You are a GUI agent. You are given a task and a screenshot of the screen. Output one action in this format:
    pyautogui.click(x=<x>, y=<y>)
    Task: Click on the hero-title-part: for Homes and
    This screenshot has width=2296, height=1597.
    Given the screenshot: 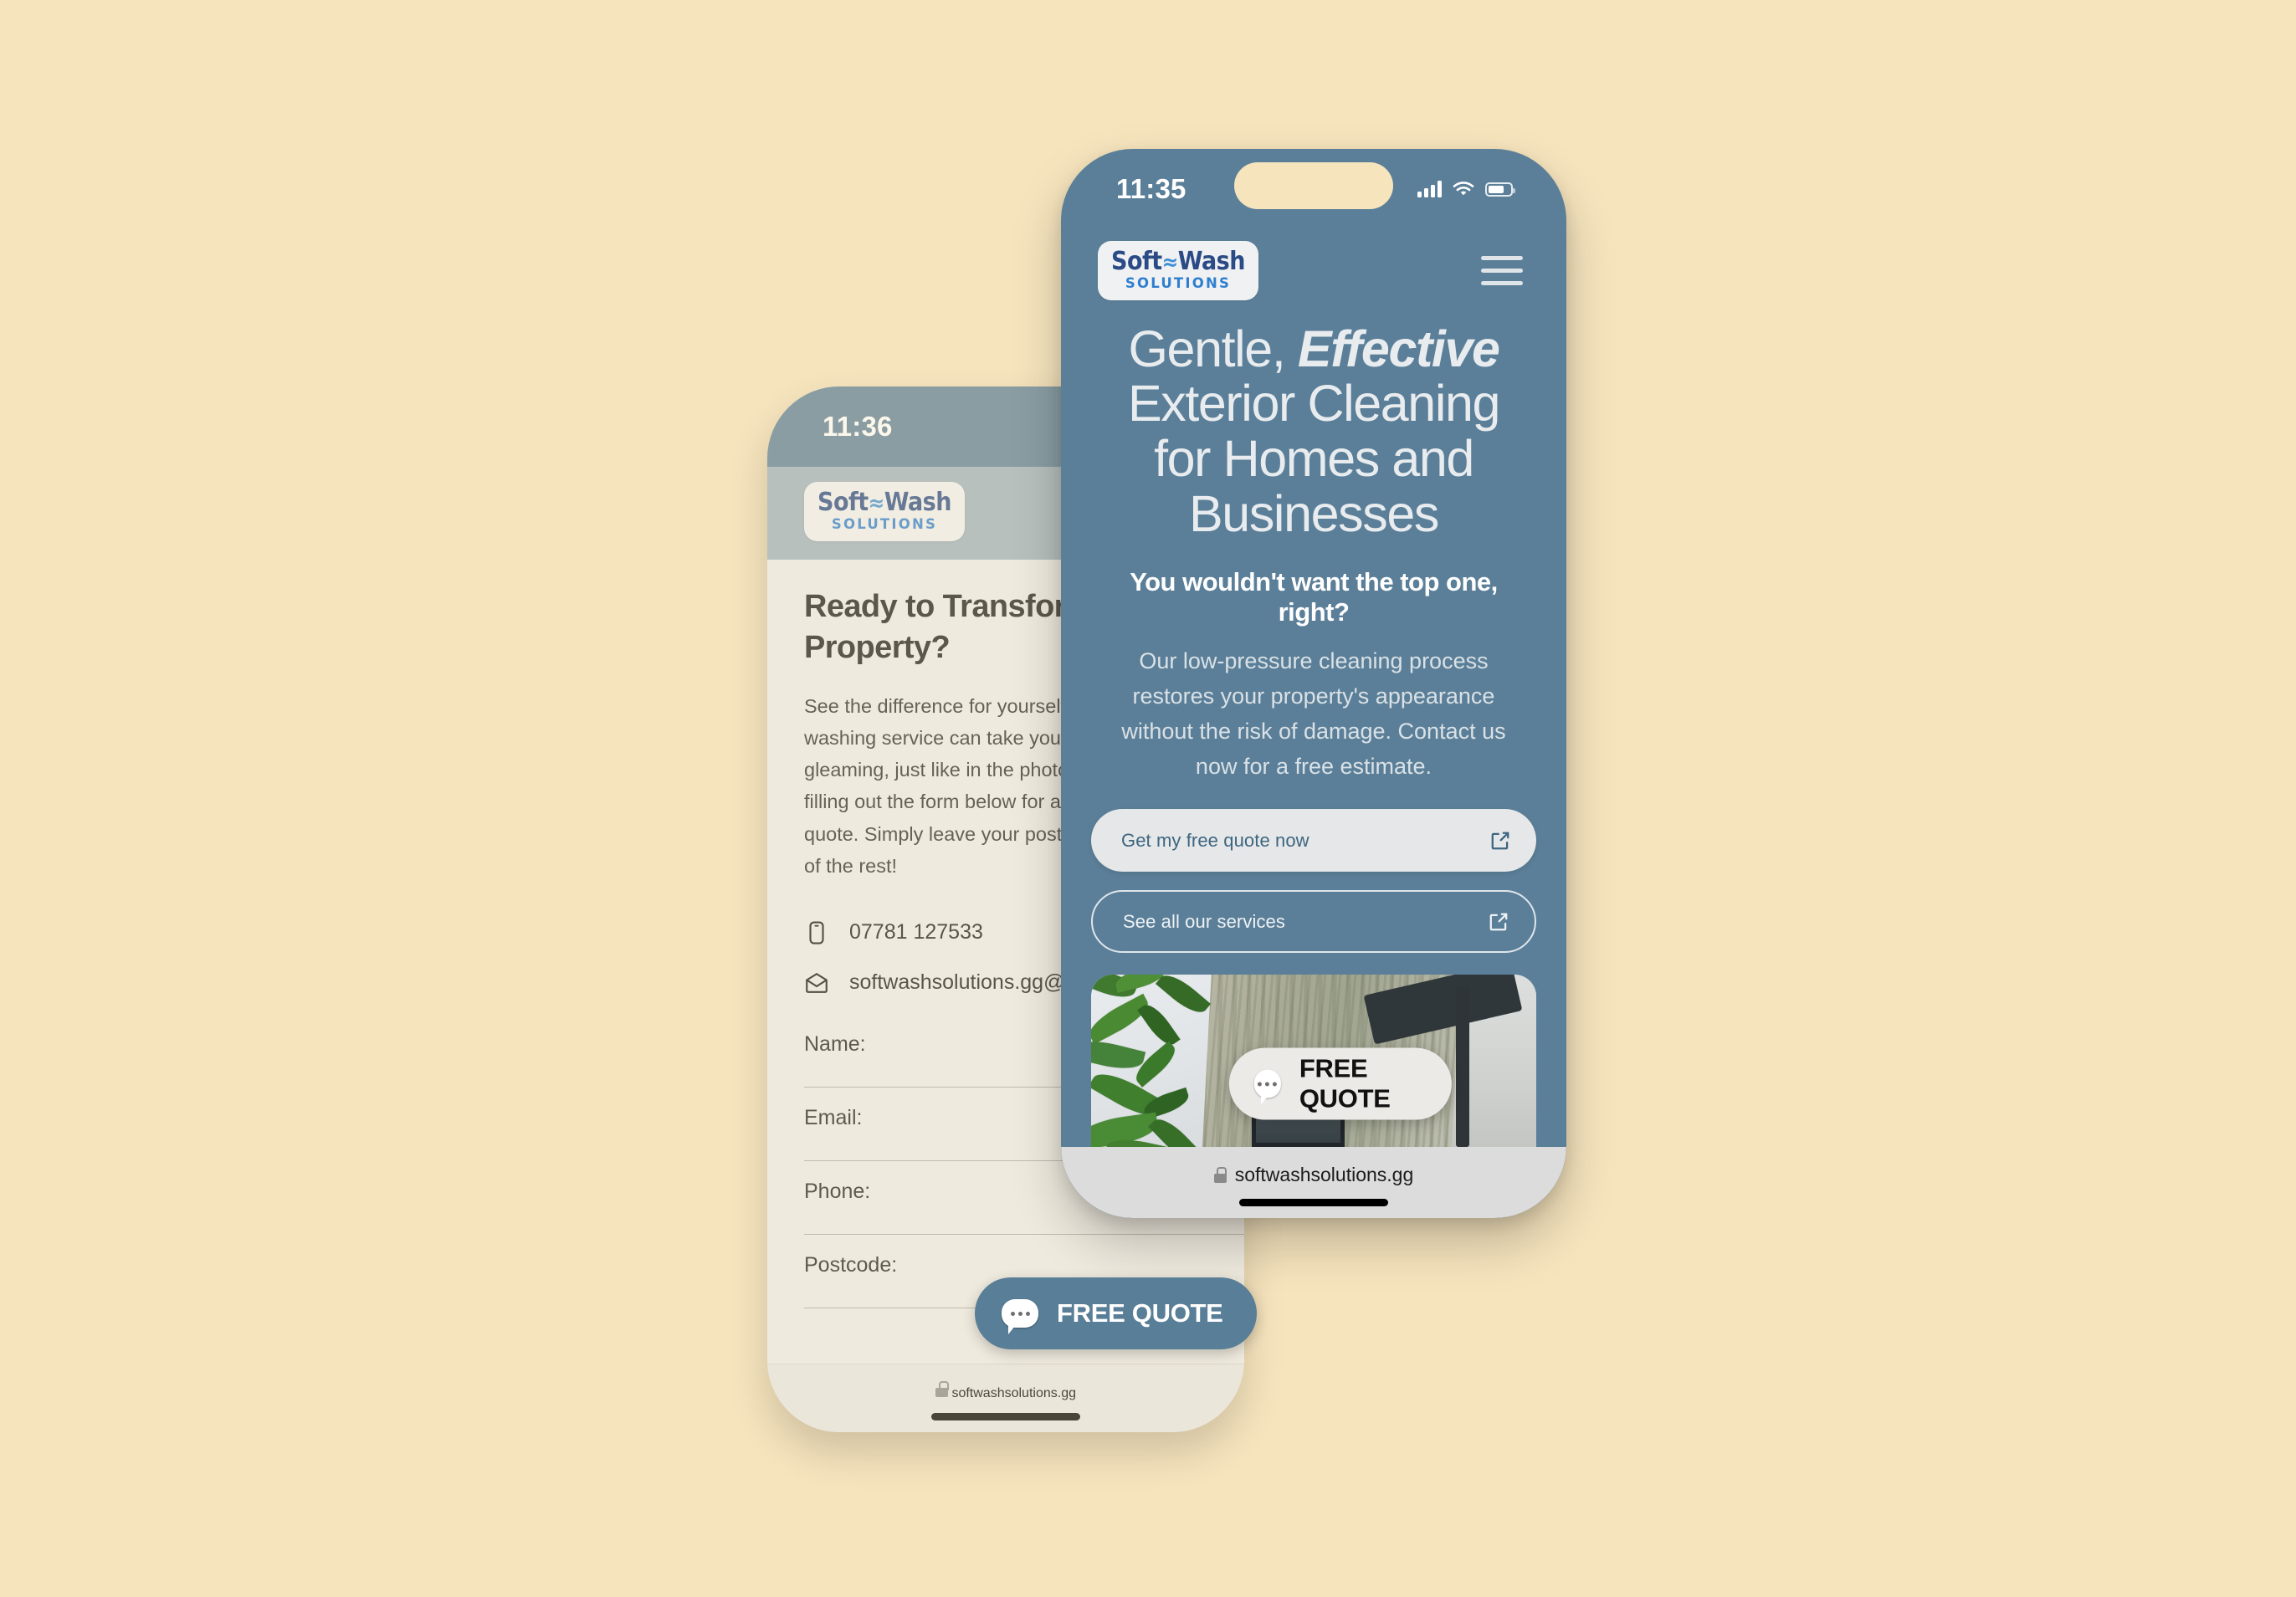 What is the action you would take?
    pyautogui.click(x=1314, y=459)
    